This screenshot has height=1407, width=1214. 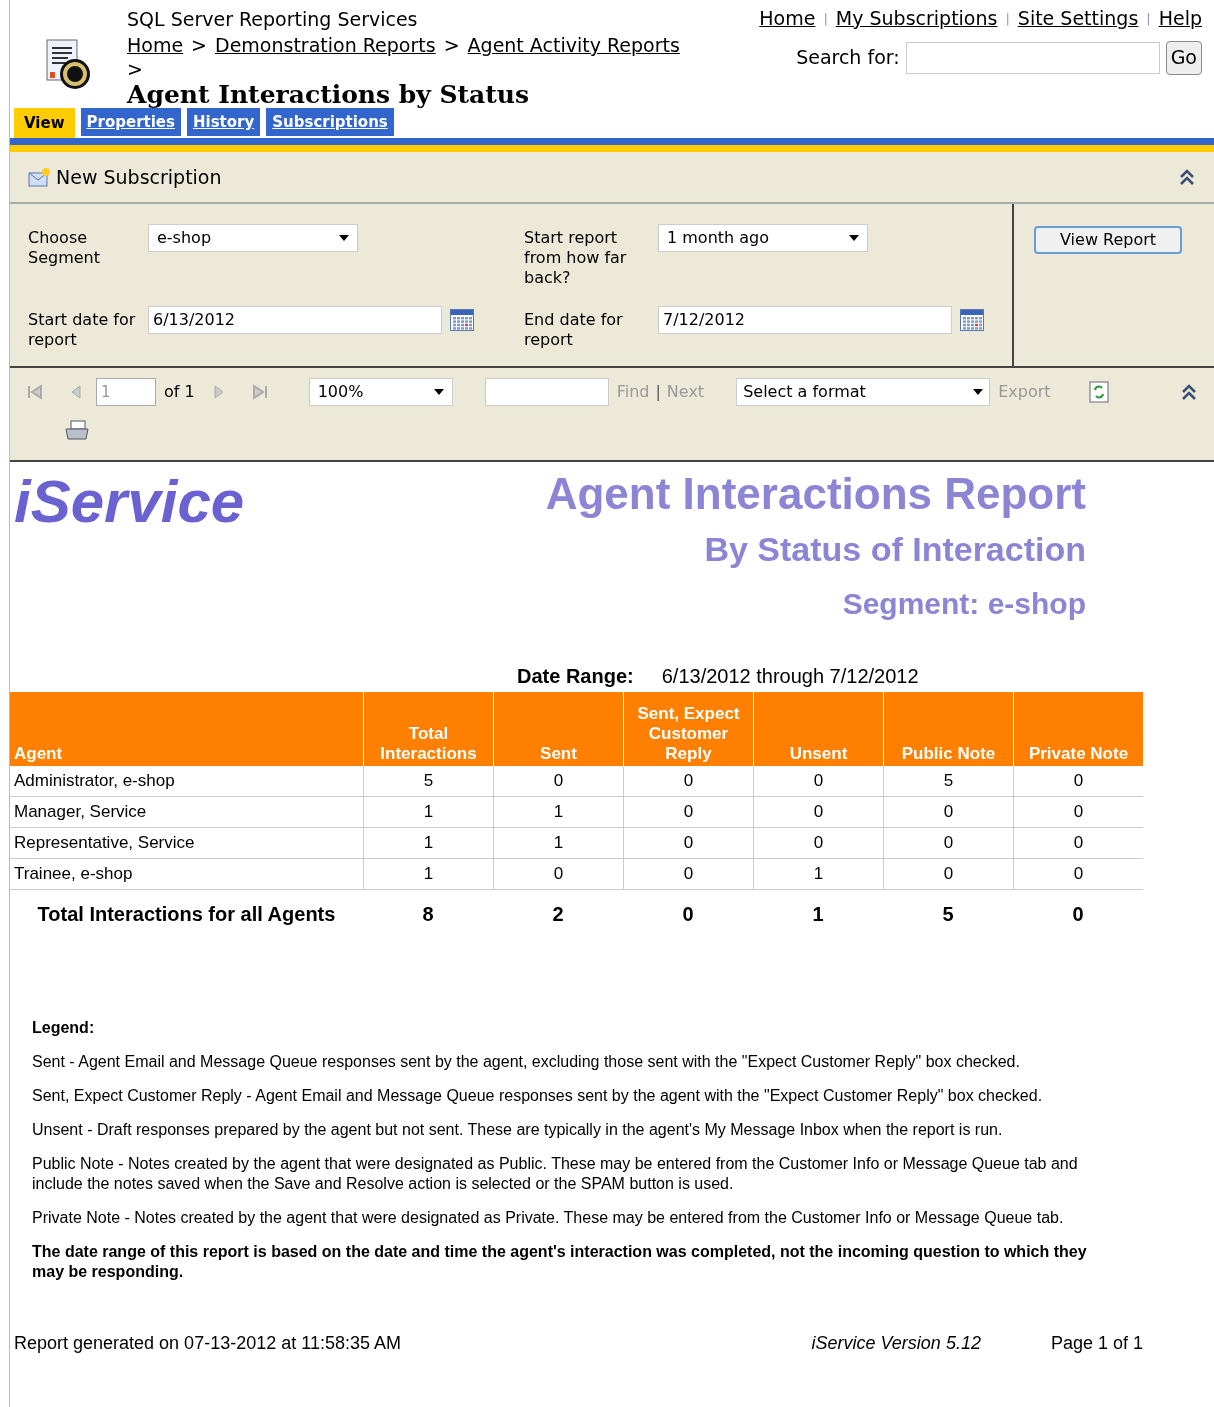 I want to click on column-header: Unsent, so click(x=818, y=729).